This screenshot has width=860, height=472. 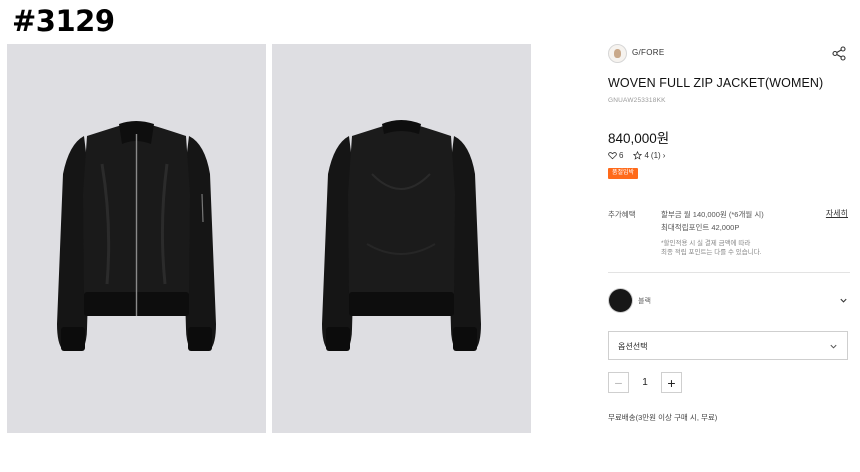 What do you see at coordinates (620, 300) in the screenshot?
I see `color-swatch-black` at bounding box center [620, 300].